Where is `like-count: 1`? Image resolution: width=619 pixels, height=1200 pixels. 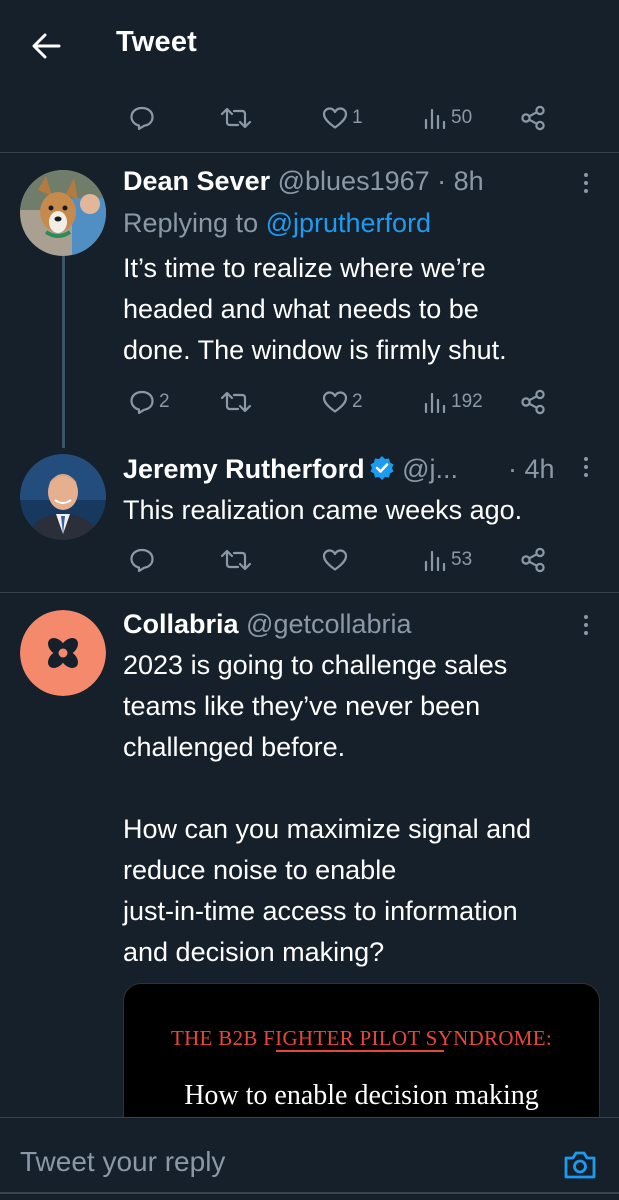
like-count: 1 is located at coordinates (357, 117).